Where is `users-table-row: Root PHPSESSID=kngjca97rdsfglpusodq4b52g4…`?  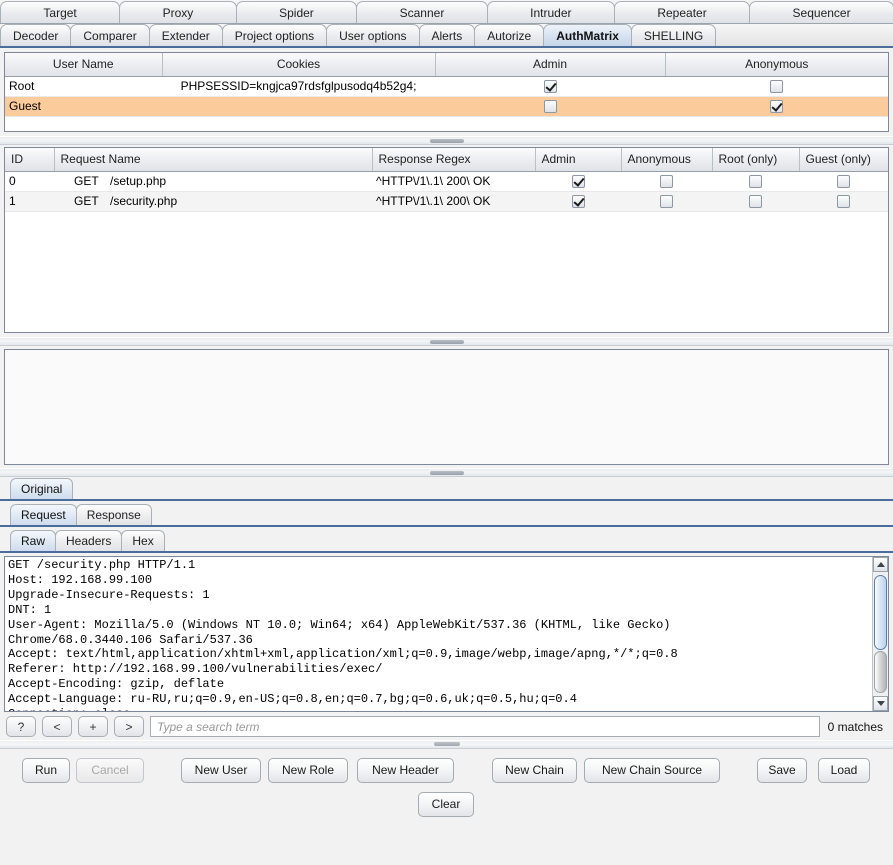 users-table-row: Root PHPSESSID=kngjca97rdsfglpusodq4b52g4… is located at coordinates (446, 86).